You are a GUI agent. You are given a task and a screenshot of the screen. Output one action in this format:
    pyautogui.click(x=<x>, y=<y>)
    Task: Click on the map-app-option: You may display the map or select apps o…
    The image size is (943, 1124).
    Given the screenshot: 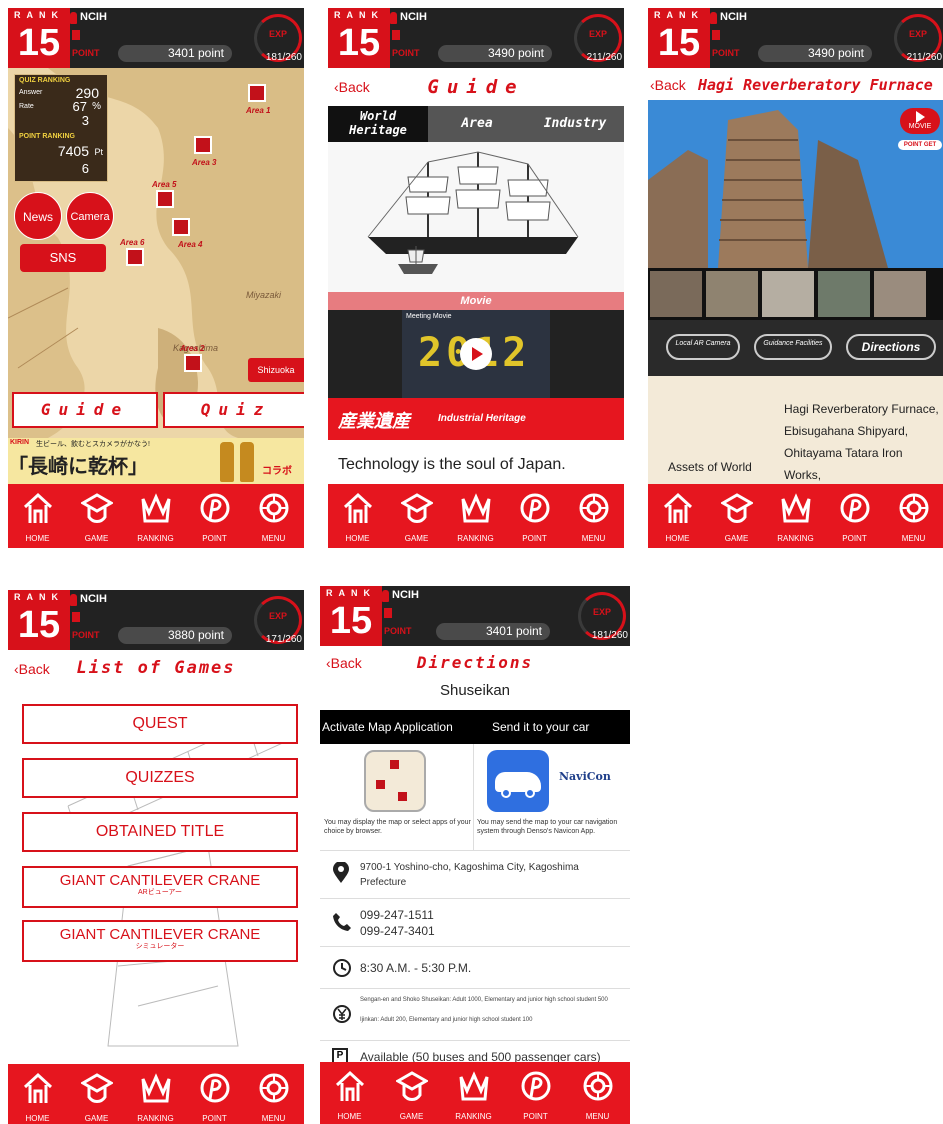 What is the action you would take?
    pyautogui.click(x=397, y=797)
    